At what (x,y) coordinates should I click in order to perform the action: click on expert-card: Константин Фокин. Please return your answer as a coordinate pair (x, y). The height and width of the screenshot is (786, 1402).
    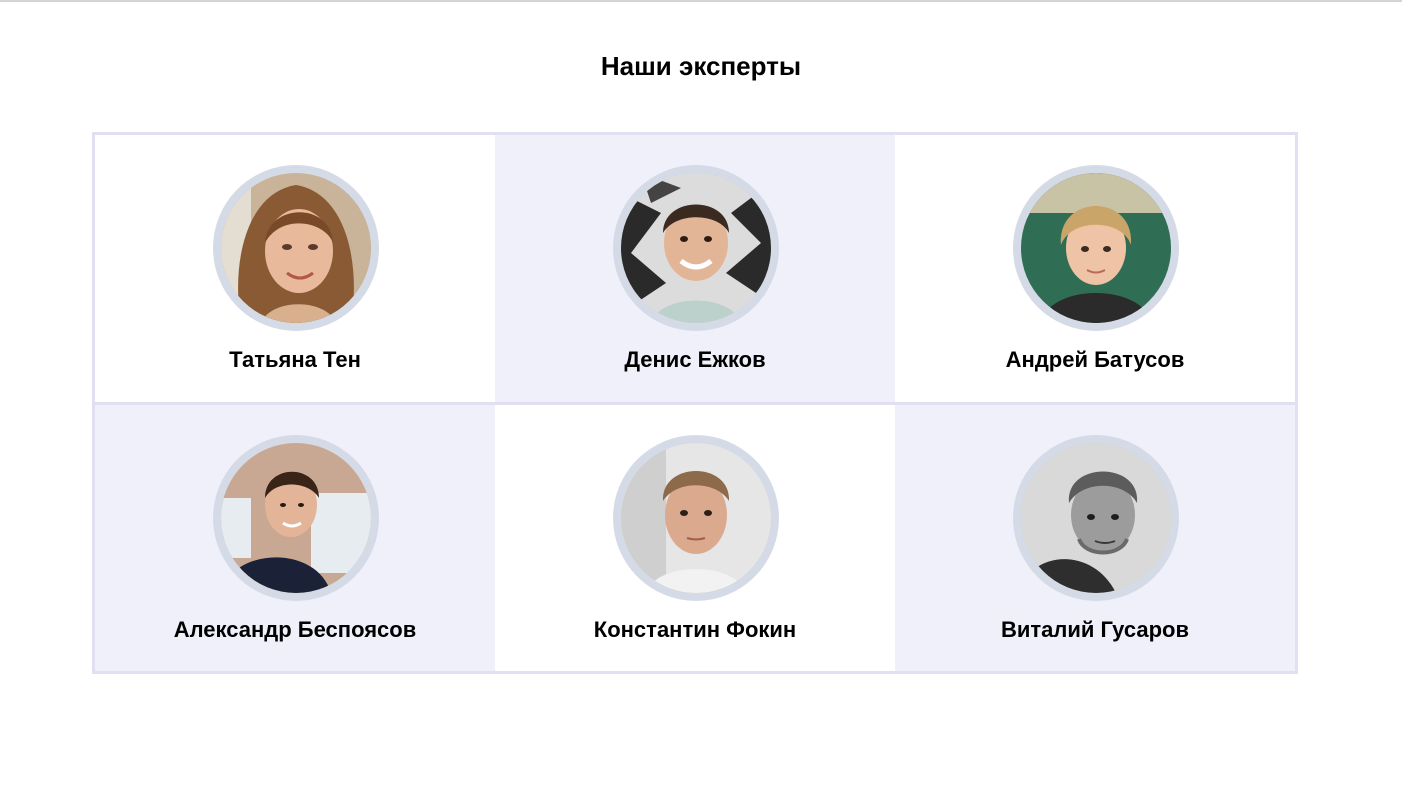
    Looking at the image, I should click on (695, 538).